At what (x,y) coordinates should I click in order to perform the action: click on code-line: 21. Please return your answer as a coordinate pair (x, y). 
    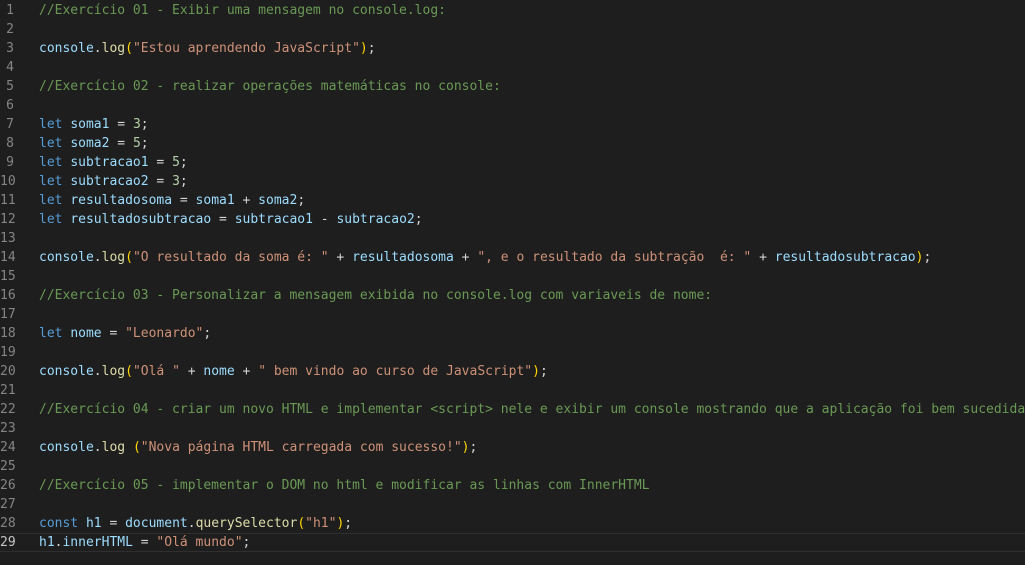
    Looking at the image, I should click on (512, 390).